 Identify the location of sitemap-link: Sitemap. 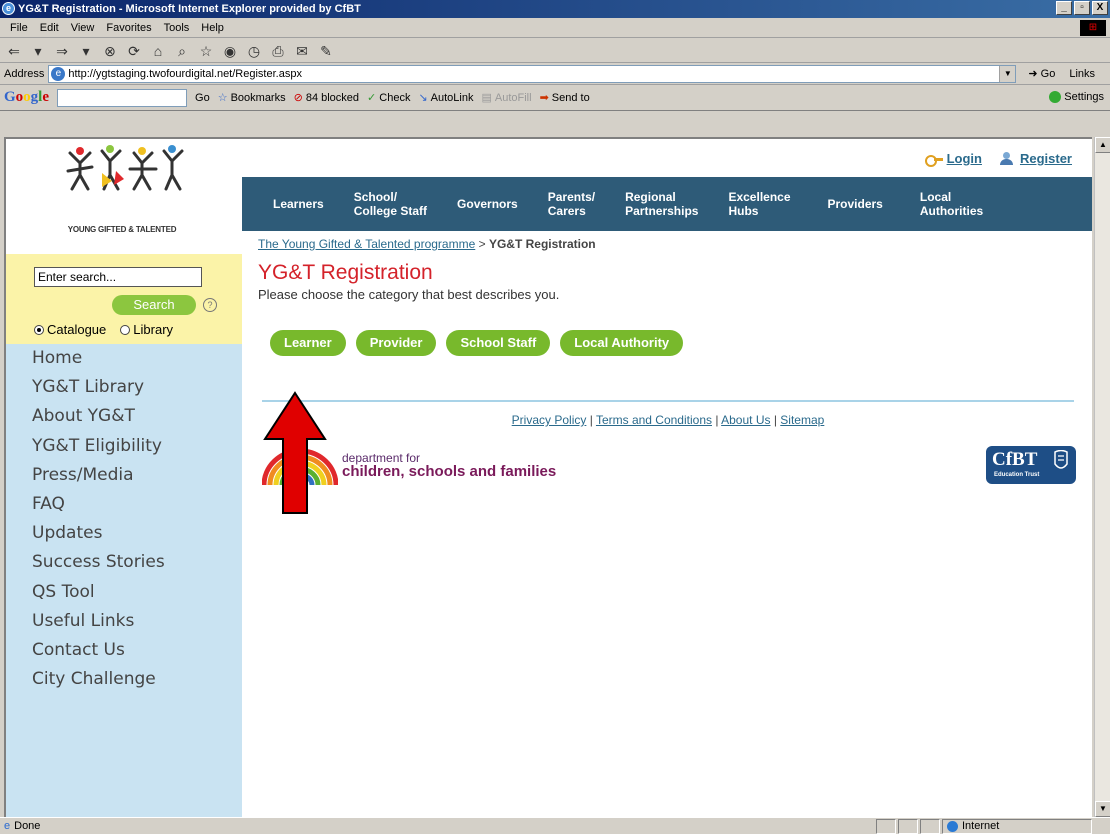
(802, 420).